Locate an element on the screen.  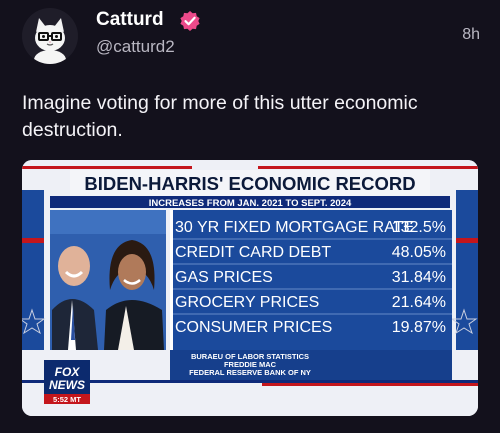
stat-label: CONSUMER PRICES is located at coordinates (253, 327).